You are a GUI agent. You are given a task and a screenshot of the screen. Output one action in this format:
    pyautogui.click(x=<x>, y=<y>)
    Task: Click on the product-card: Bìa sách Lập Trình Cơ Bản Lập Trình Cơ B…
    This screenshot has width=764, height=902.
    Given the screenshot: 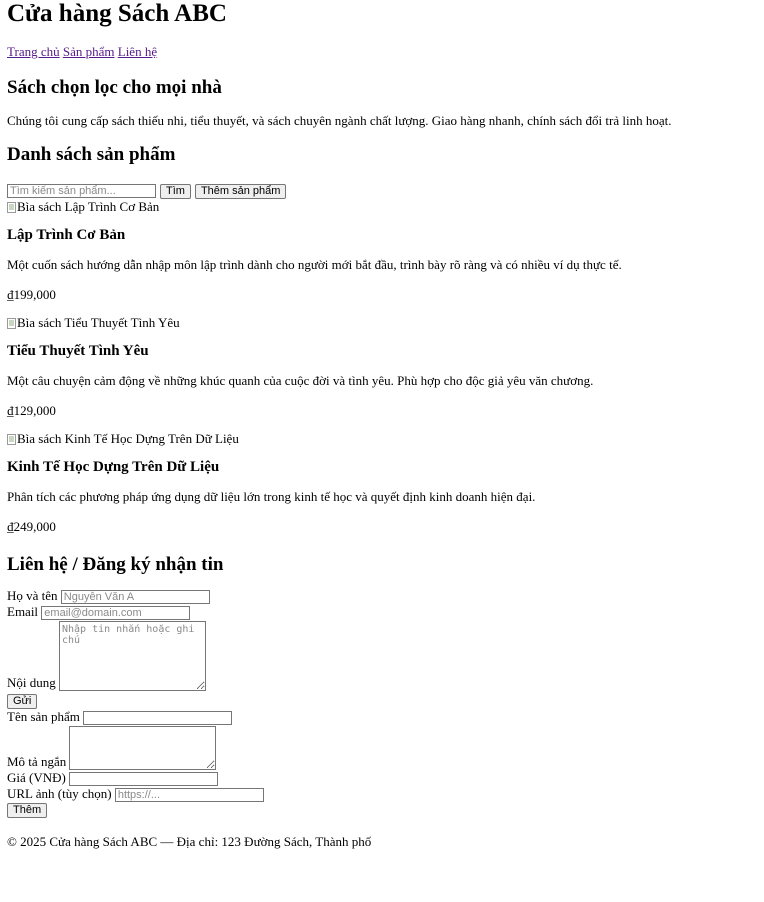 What is the action you would take?
    pyautogui.click(x=382, y=251)
    